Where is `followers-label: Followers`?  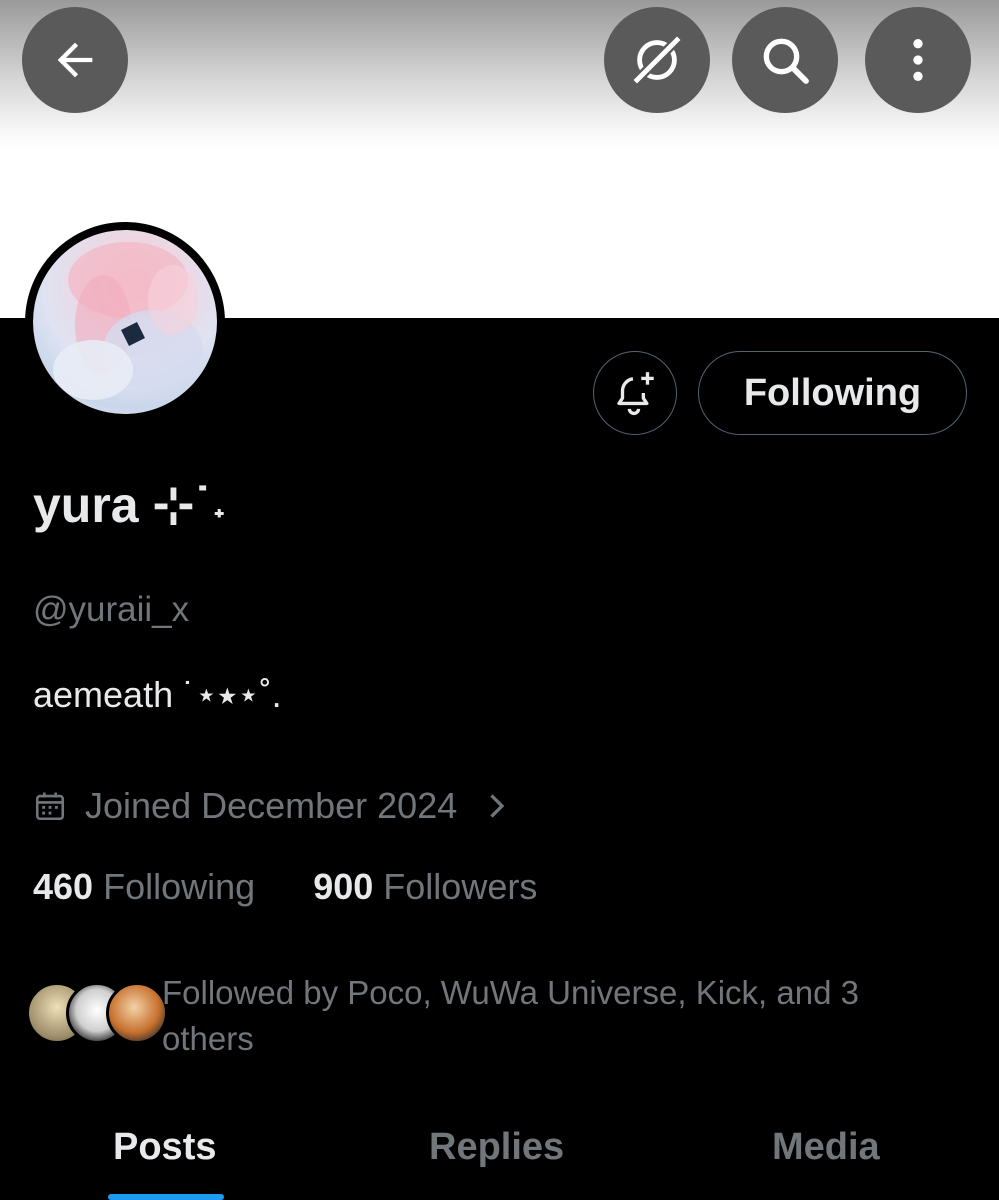 followers-label: Followers is located at coordinates (460, 886).